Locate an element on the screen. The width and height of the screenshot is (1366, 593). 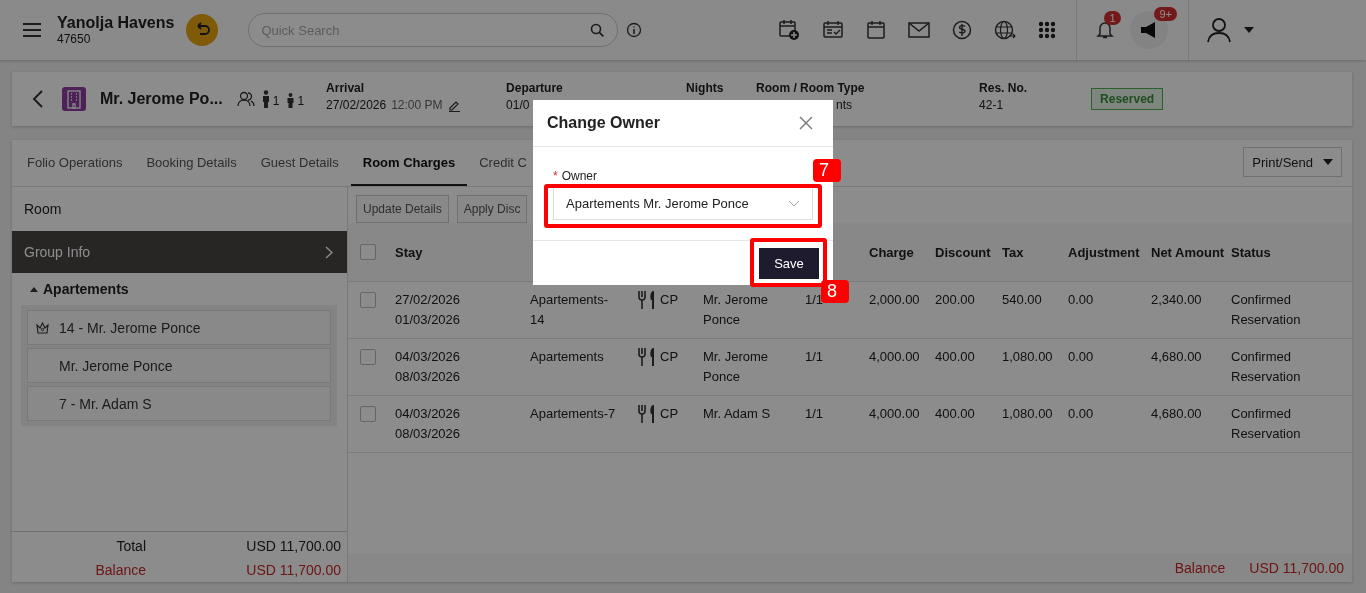
room-guest-item: 14 - Mr. Jerome Ponce is located at coordinates (179, 327).